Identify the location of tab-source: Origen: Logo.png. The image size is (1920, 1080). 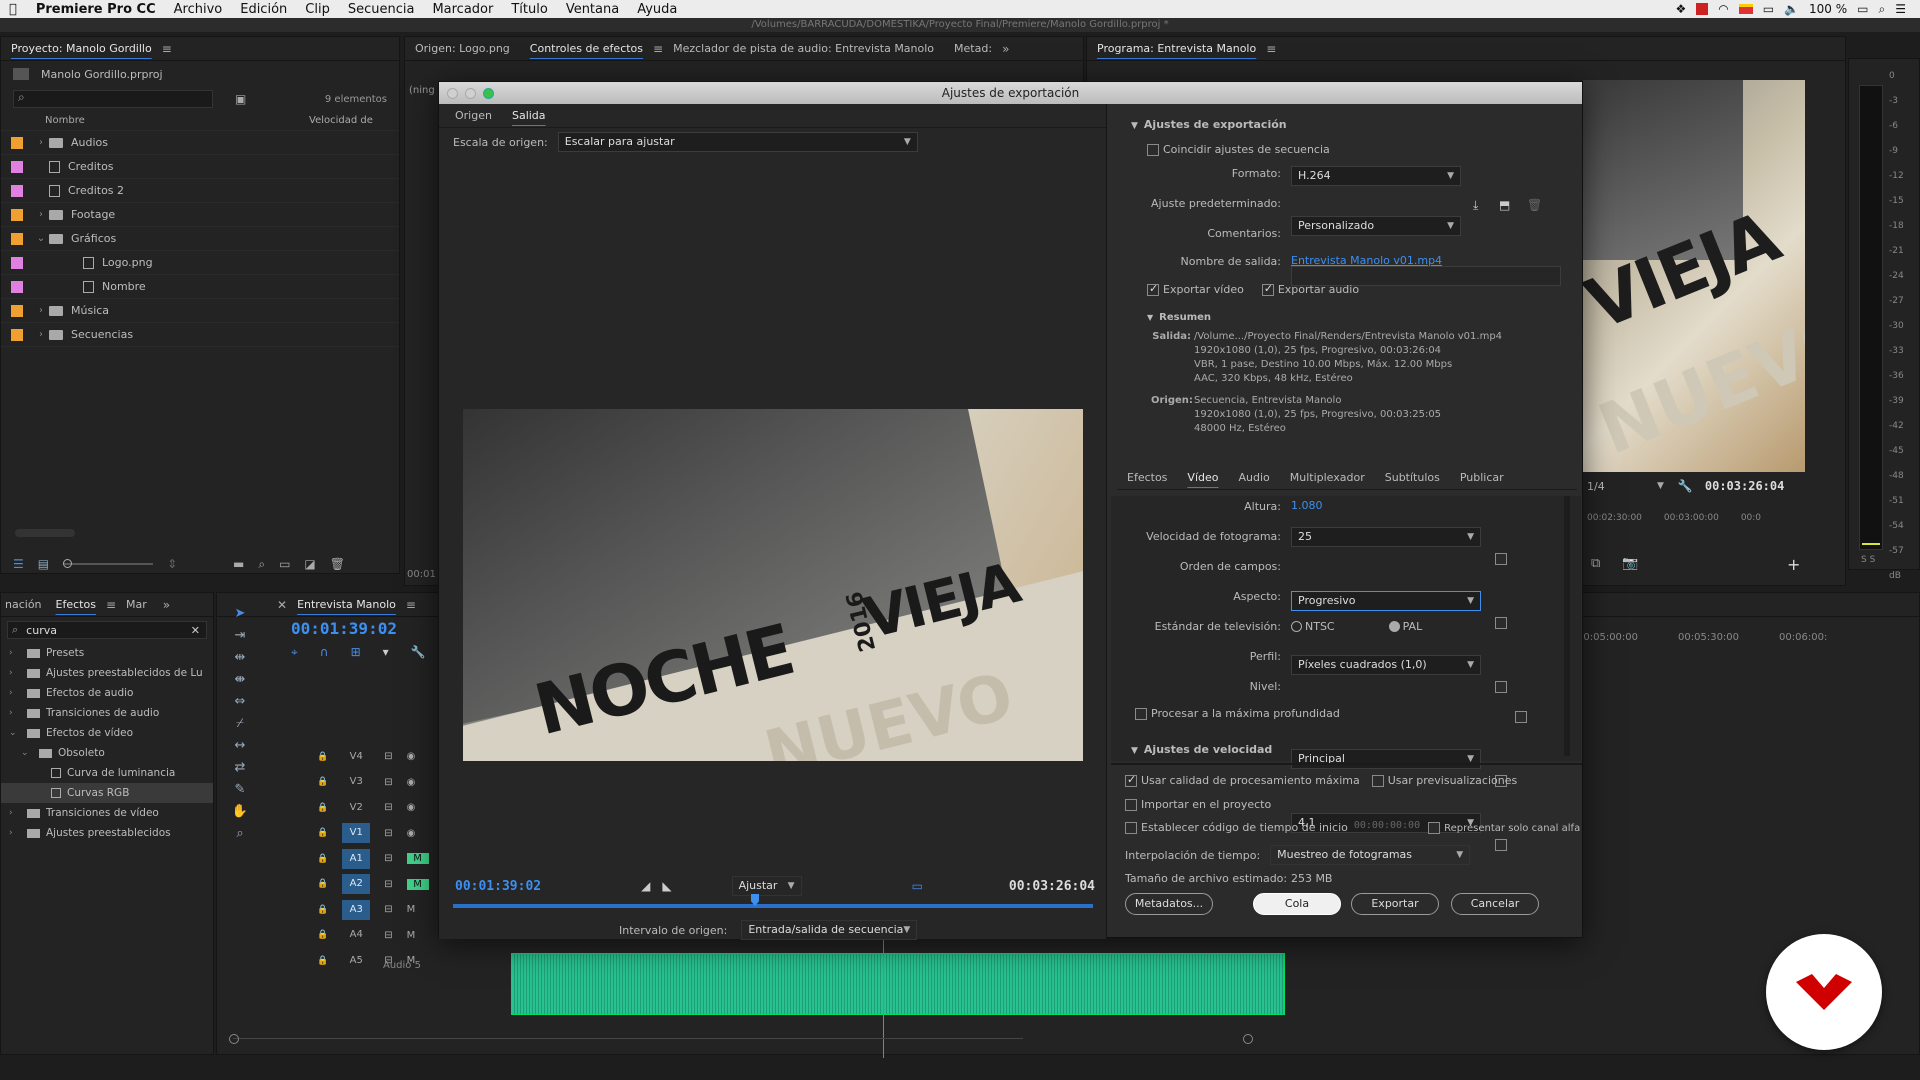
(462, 49).